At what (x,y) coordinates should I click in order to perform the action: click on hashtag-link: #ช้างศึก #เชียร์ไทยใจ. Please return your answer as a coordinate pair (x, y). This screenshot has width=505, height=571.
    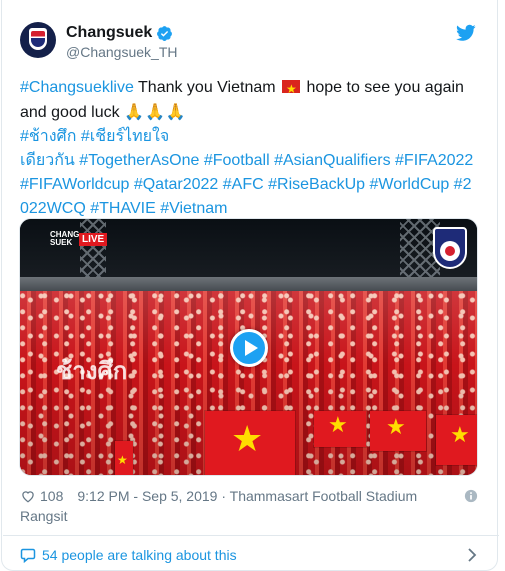
    Looking at the image, I should click on (94, 136).